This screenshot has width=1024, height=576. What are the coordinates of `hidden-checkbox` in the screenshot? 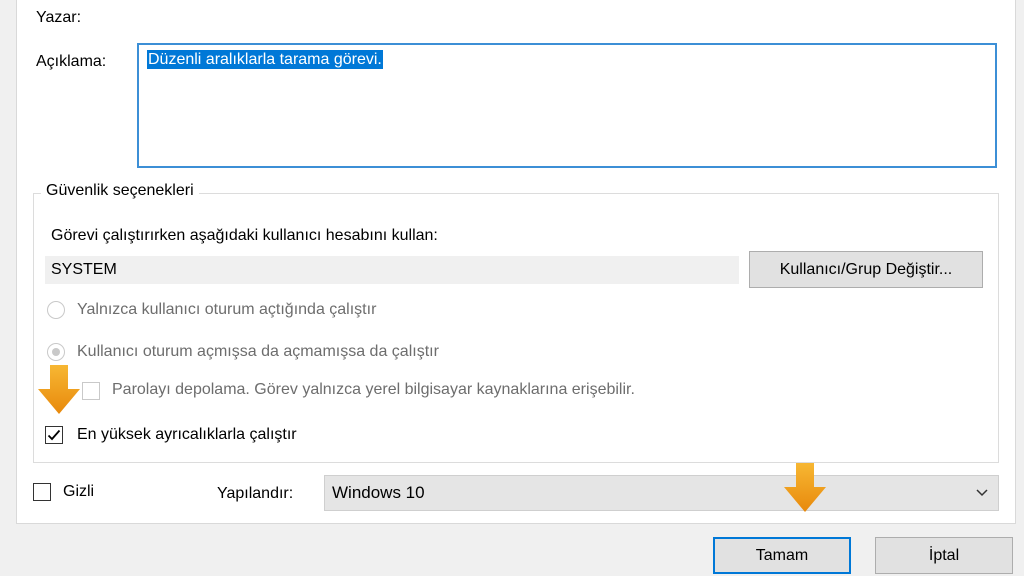 It's located at (42, 492).